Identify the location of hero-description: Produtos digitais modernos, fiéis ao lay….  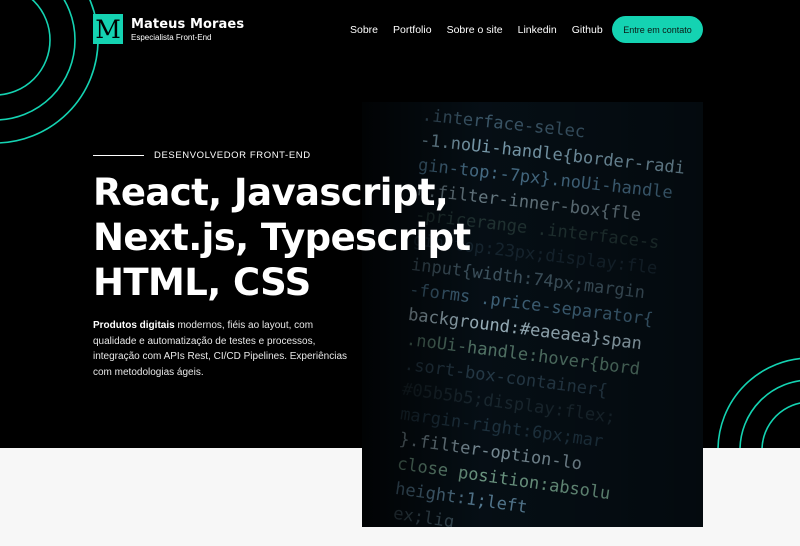
(224, 349).